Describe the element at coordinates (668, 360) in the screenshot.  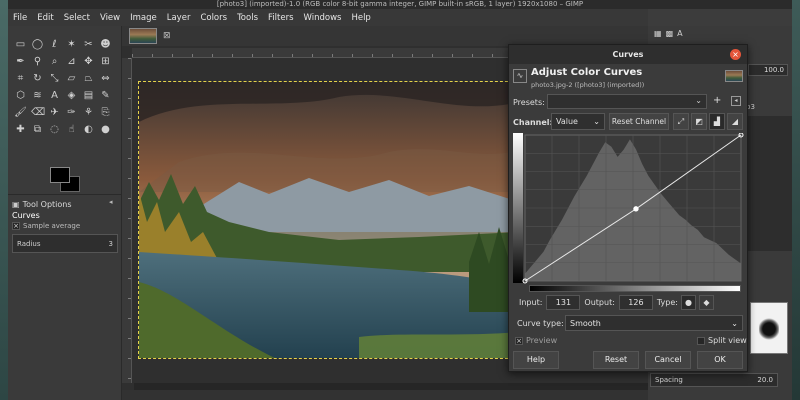
I see `cancel-button: Cancel` at that location.